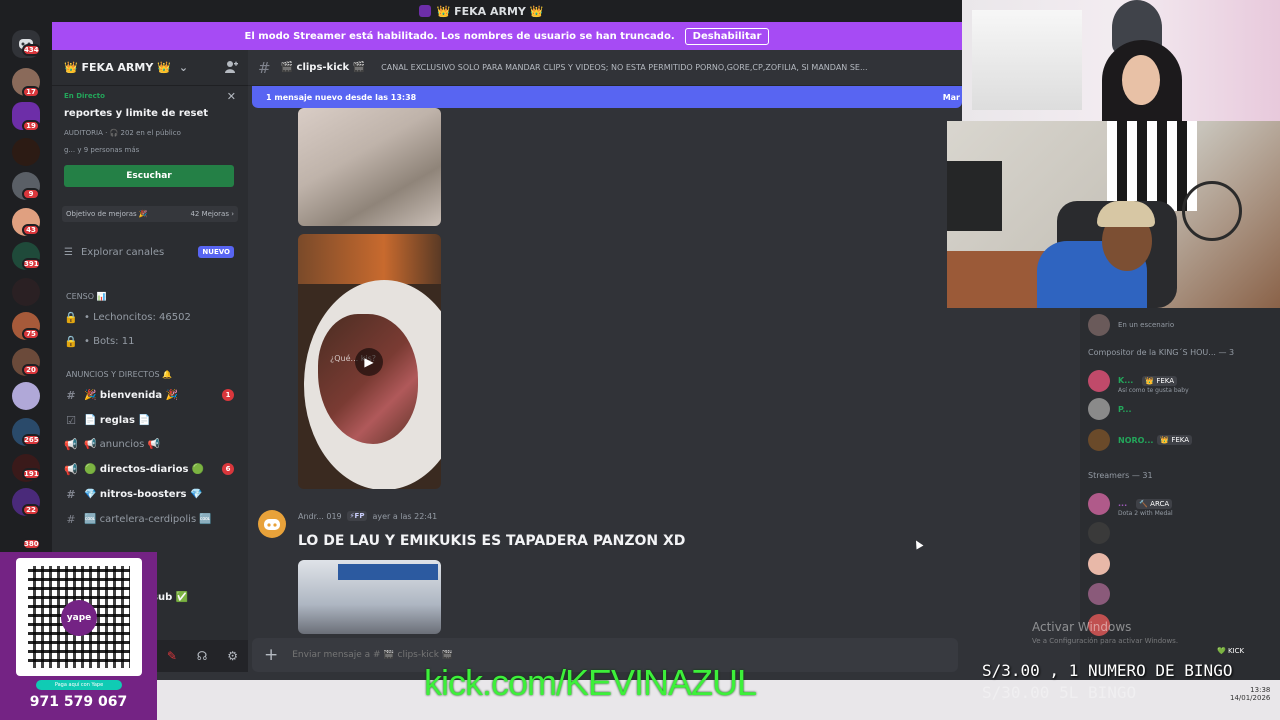  Describe the element at coordinates (150, 214) in the screenshot. I see `boost-goal: Objetivo de mejoras 🎉 42 Mejoras ›` at that location.